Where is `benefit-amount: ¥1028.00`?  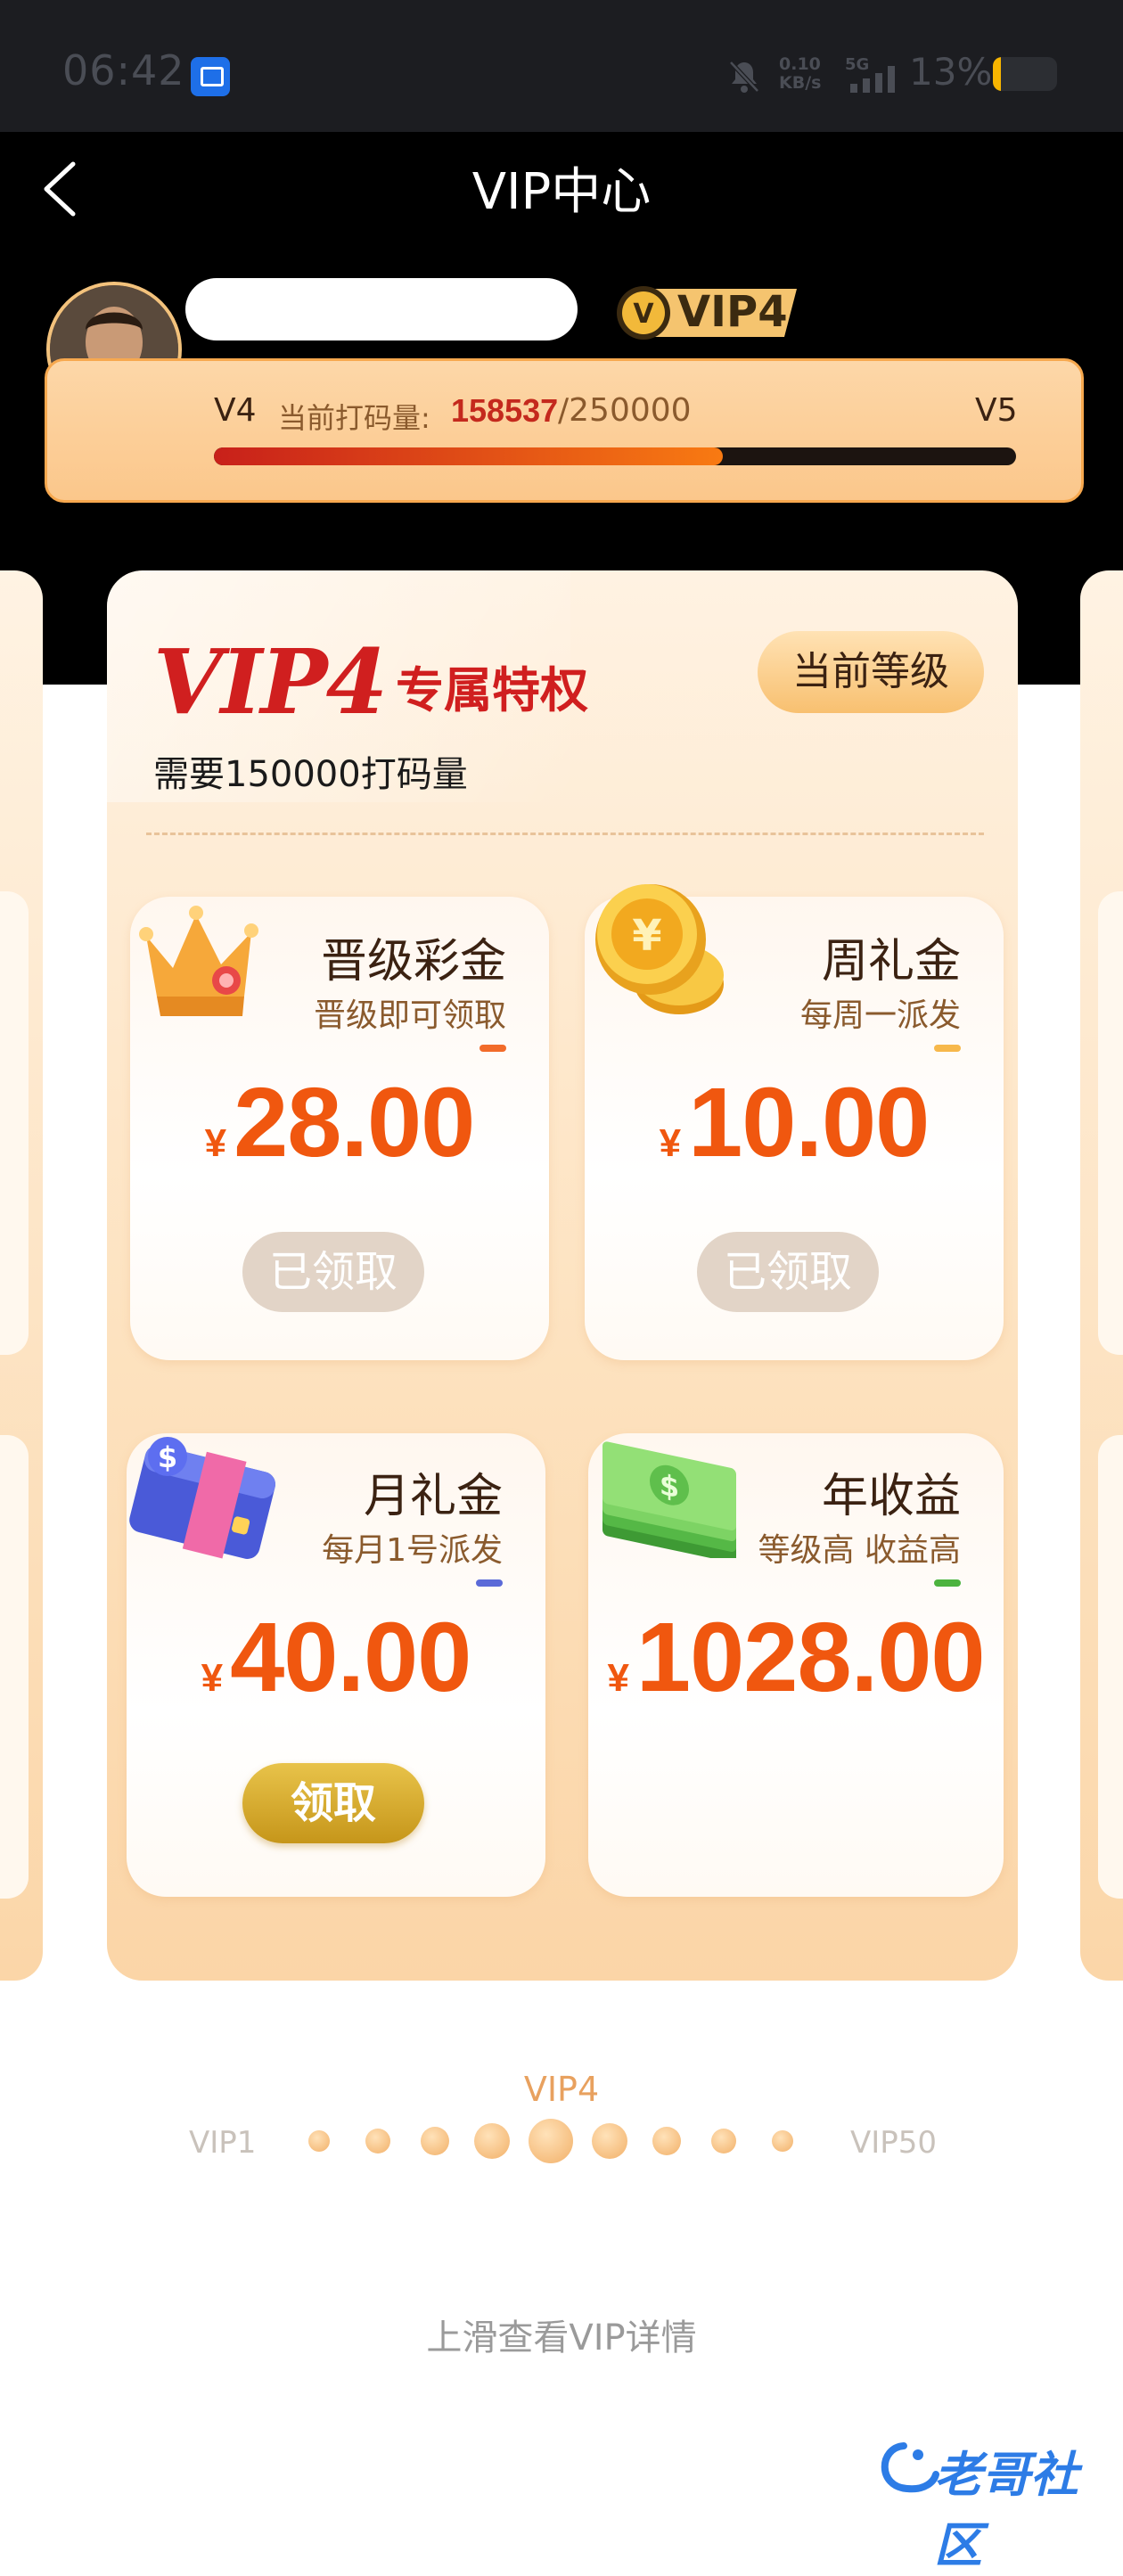 benefit-amount: ¥1028.00 is located at coordinates (796, 1657).